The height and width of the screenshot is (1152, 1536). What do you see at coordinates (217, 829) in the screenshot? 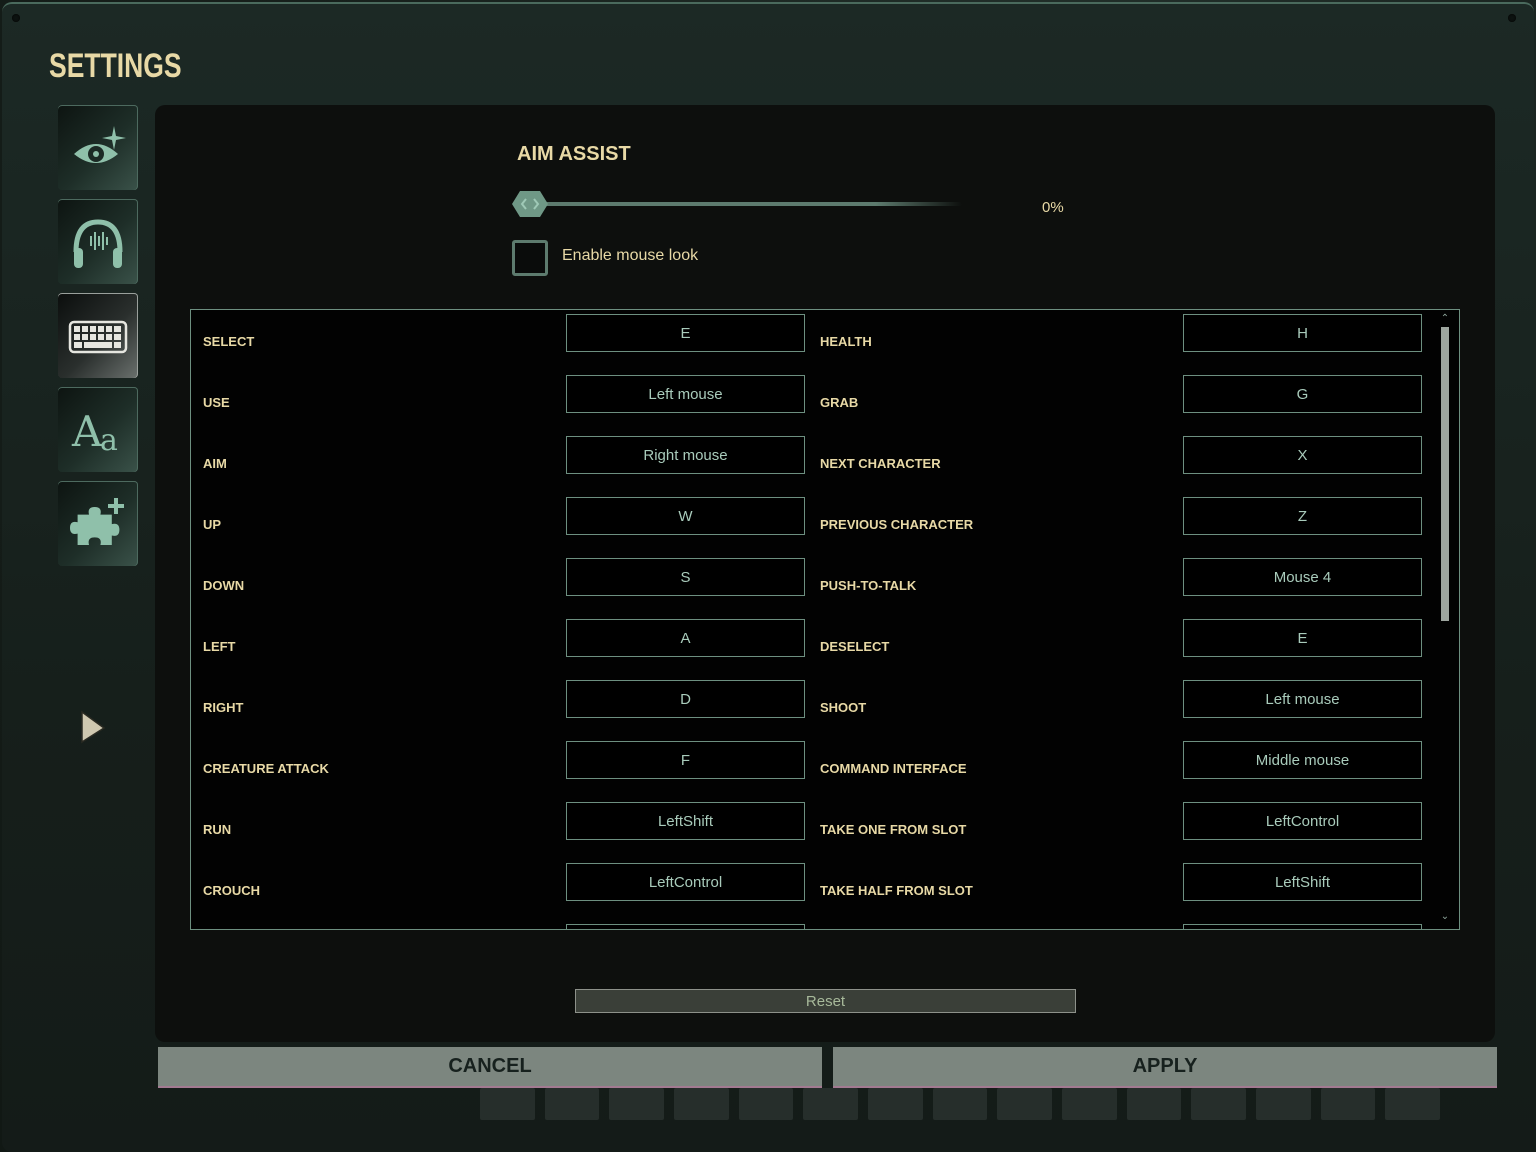
I see `binding-label: RUN` at bounding box center [217, 829].